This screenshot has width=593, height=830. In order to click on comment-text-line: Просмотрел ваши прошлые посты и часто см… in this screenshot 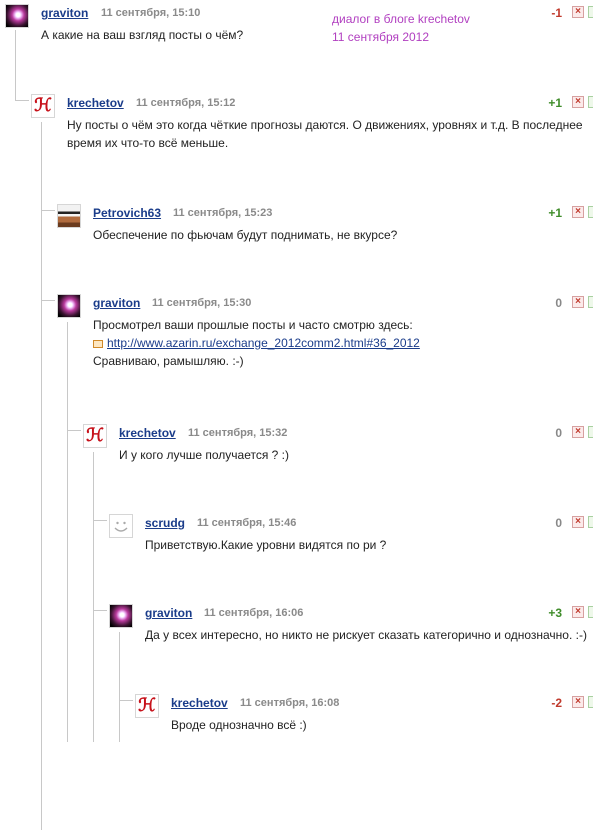, I will do `click(253, 325)`.